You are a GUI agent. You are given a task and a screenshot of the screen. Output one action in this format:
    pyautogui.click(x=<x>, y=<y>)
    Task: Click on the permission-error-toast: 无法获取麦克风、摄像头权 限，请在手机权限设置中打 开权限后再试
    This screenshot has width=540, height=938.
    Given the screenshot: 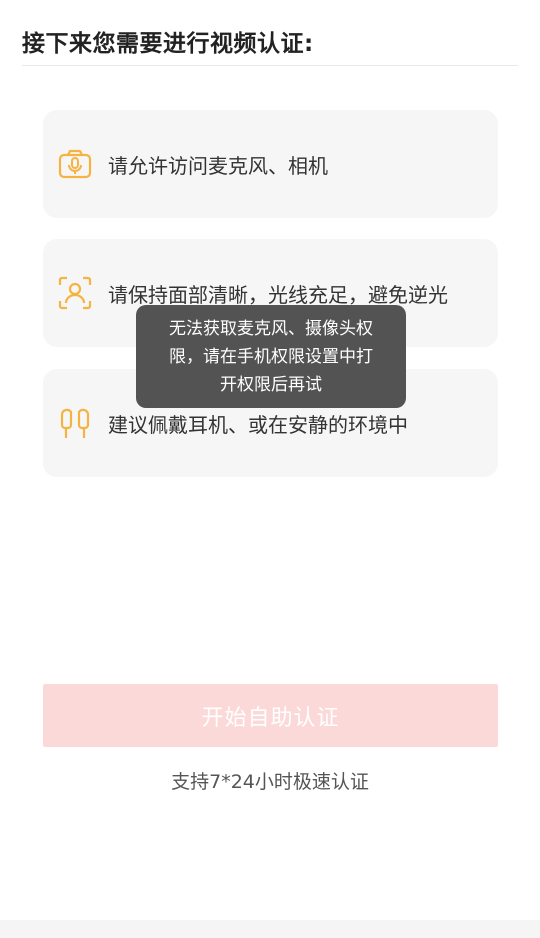 What is the action you would take?
    pyautogui.click(x=271, y=356)
    